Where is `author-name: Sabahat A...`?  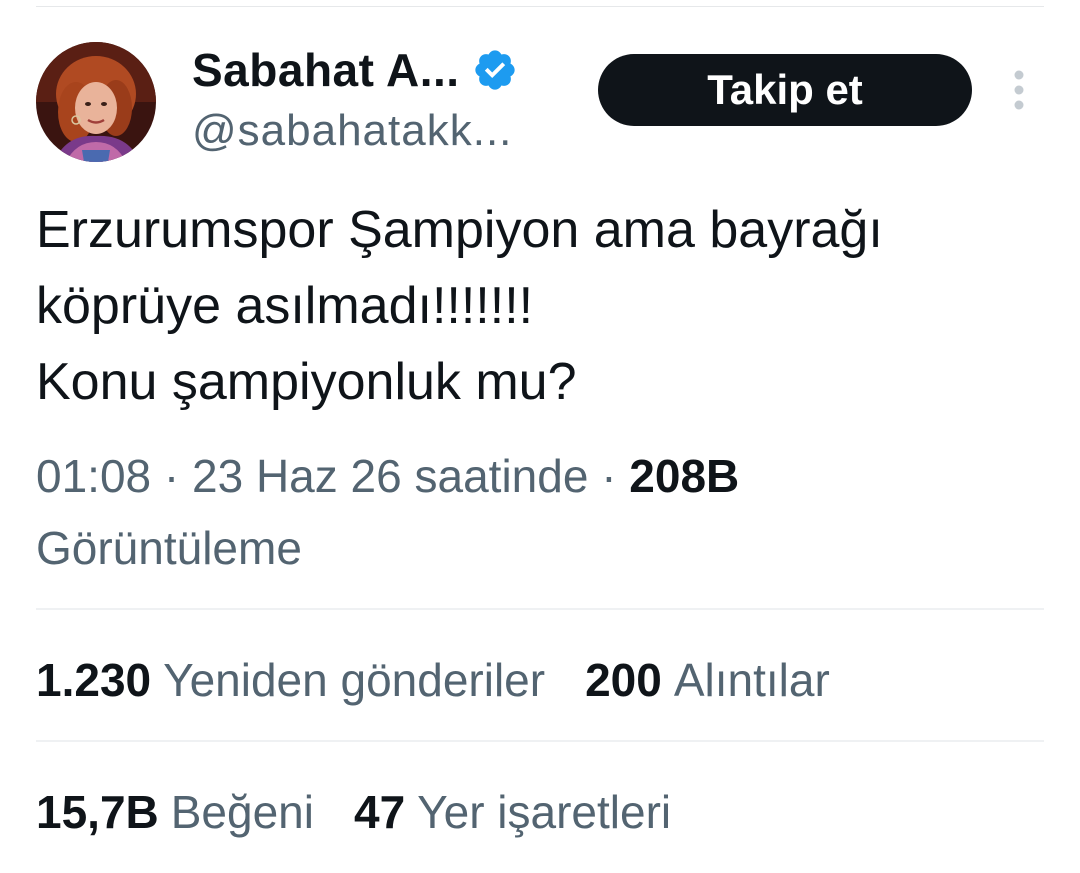 author-name: Sabahat A... is located at coordinates (326, 70).